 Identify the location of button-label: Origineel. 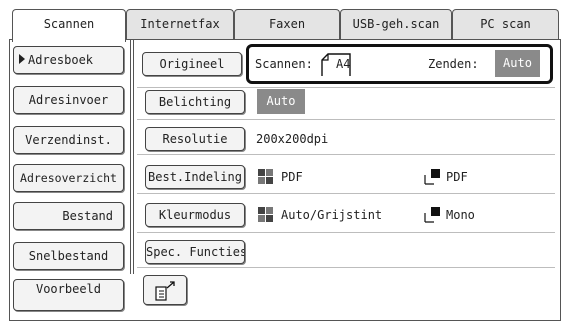
(192, 64).